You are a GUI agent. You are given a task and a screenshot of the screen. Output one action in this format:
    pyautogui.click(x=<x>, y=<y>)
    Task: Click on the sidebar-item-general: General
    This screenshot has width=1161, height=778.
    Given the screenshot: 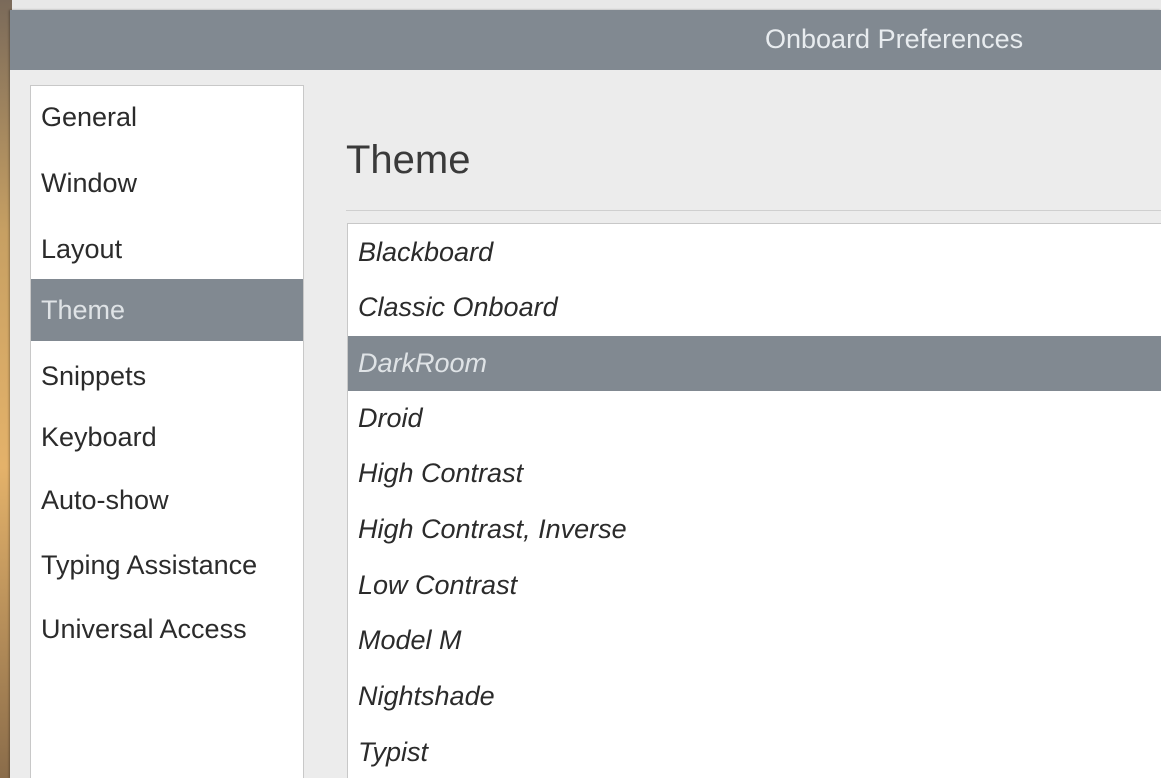 What is the action you would take?
    pyautogui.click(x=167, y=117)
    